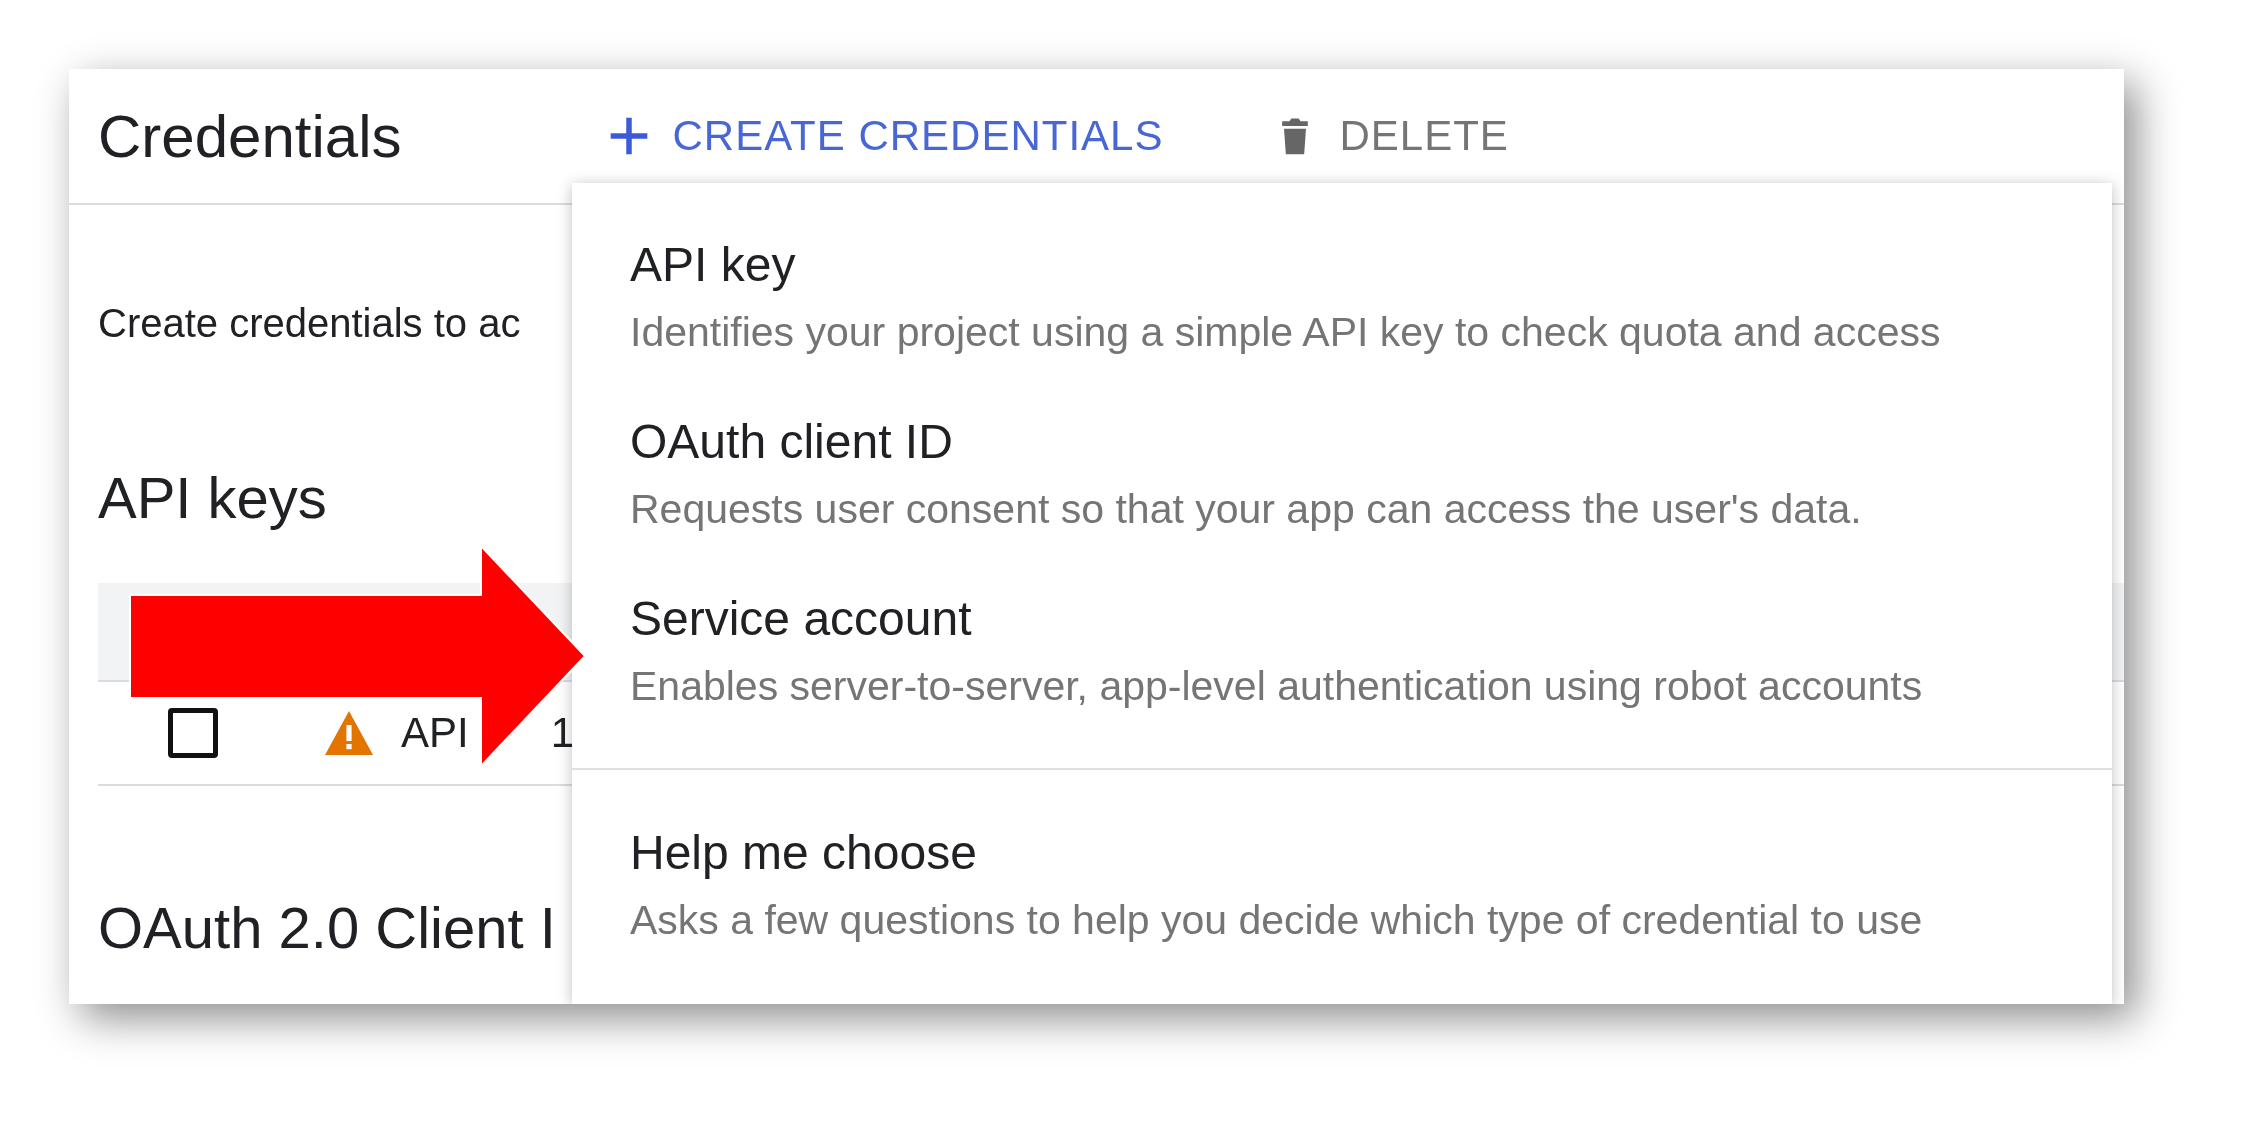 The width and height of the screenshot is (2265, 1147). What do you see at coordinates (250, 136) in the screenshot?
I see `page-title: Credentials` at bounding box center [250, 136].